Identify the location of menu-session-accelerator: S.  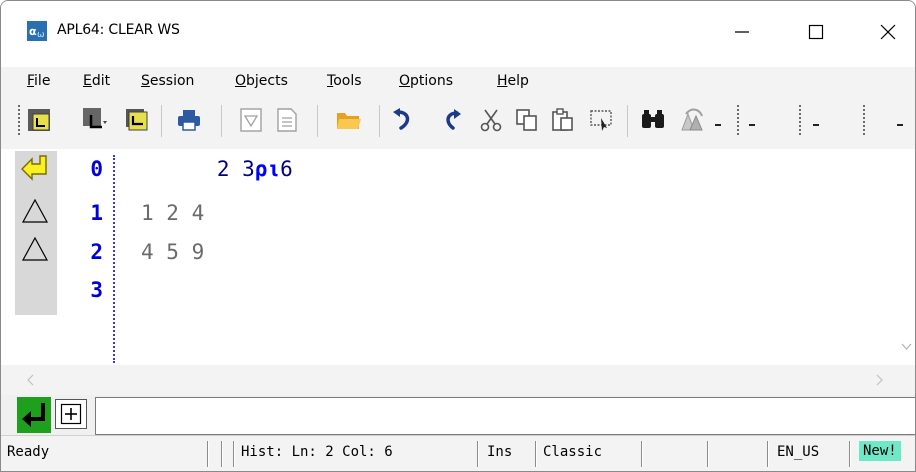
(145, 81).